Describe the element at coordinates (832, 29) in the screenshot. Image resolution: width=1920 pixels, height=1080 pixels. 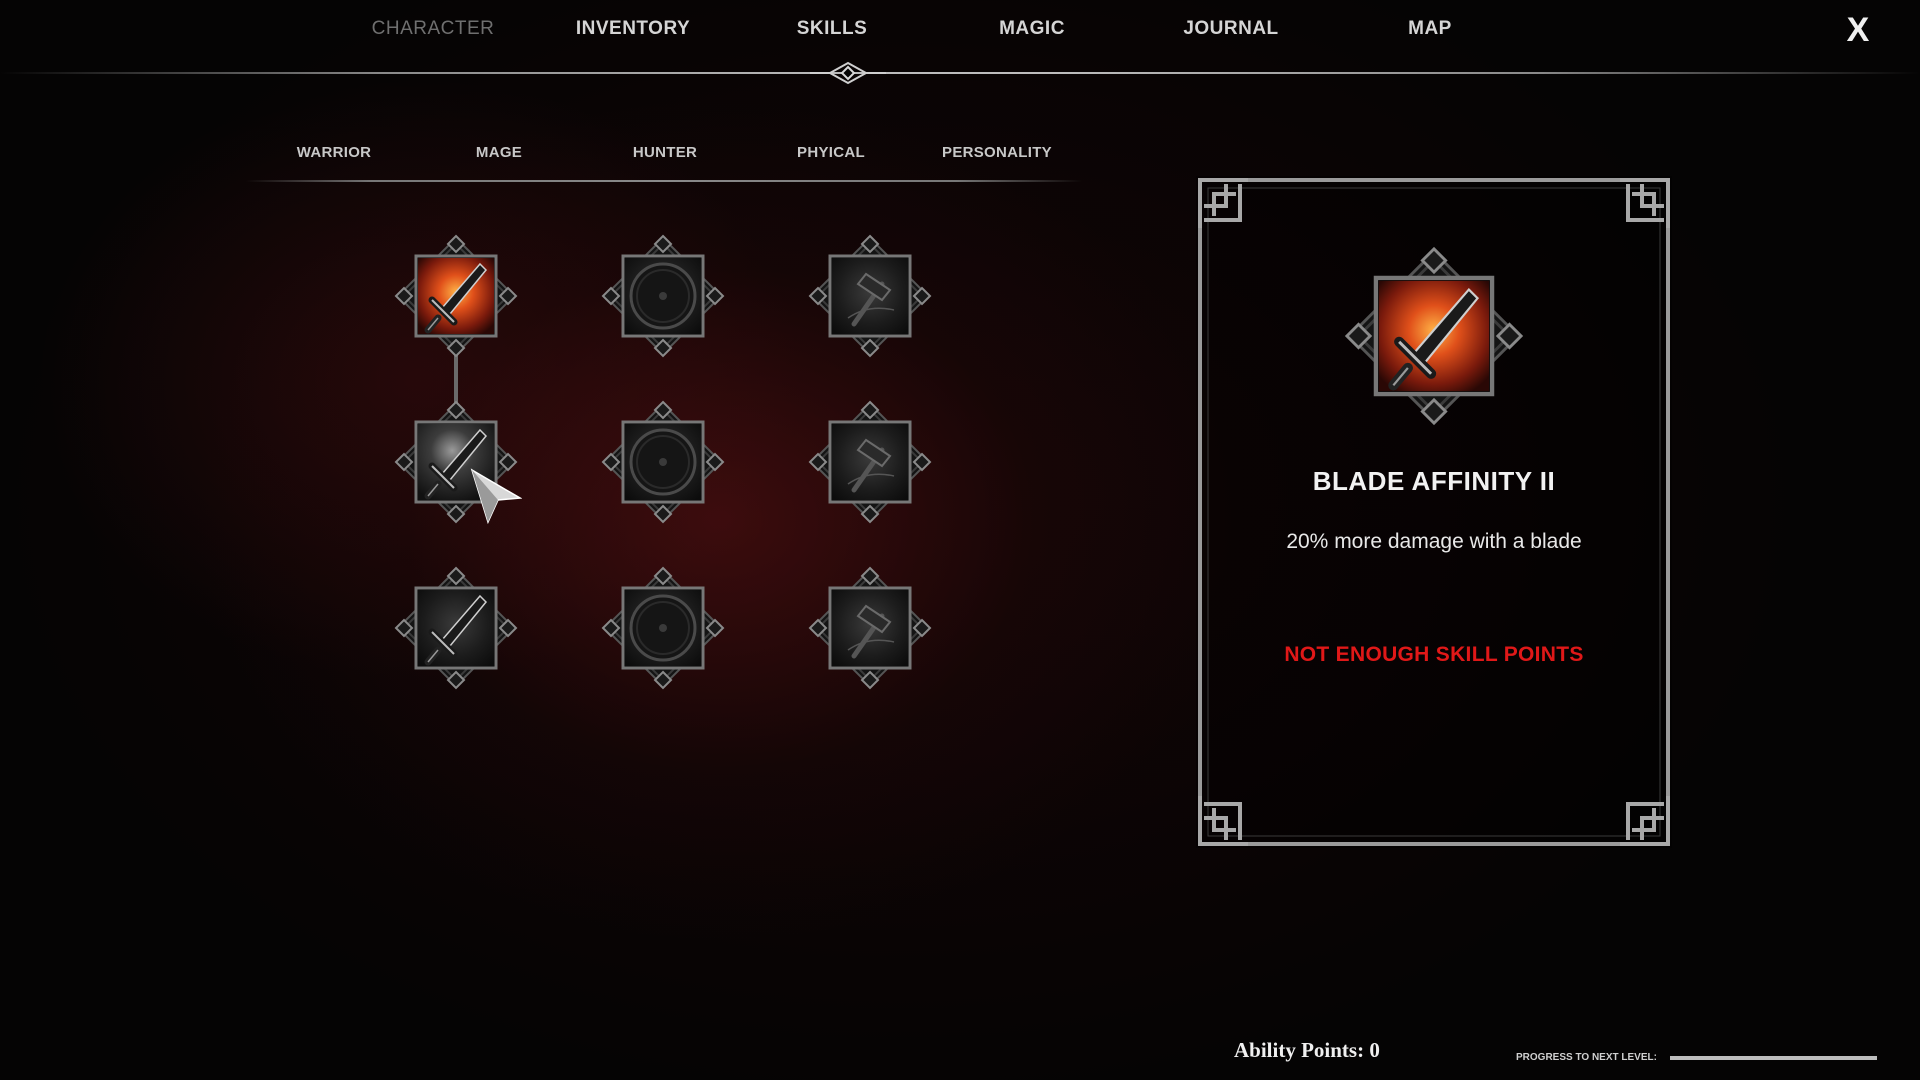
I see `tab-skills: SKILLS` at that location.